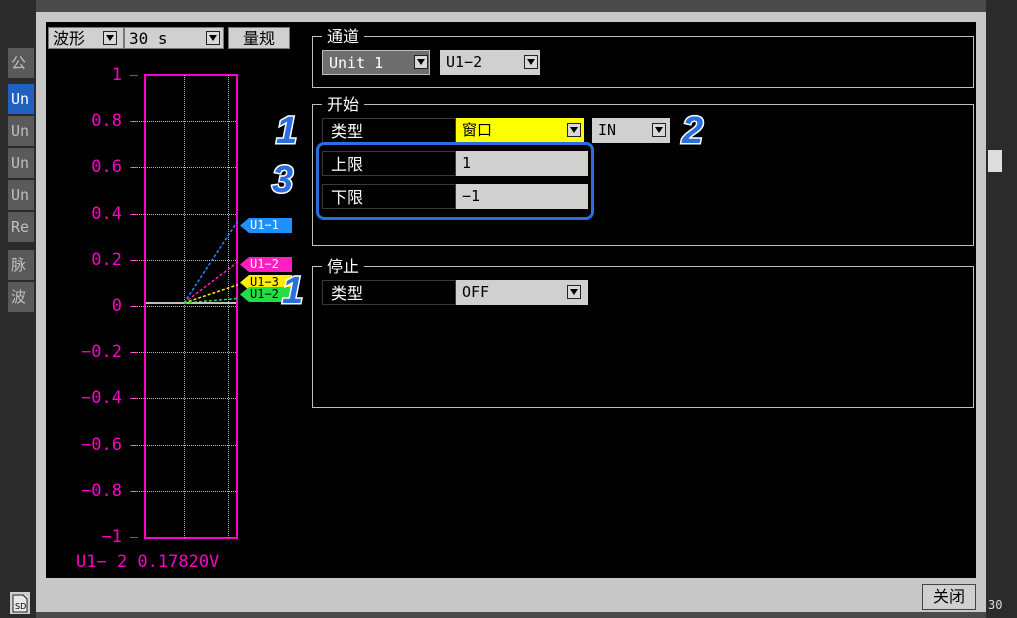 The height and width of the screenshot is (618, 1017). What do you see at coordinates (389, 163) in the screenshot?
I see `upper-limit-label: 上限` at bounding box center [389, 163].